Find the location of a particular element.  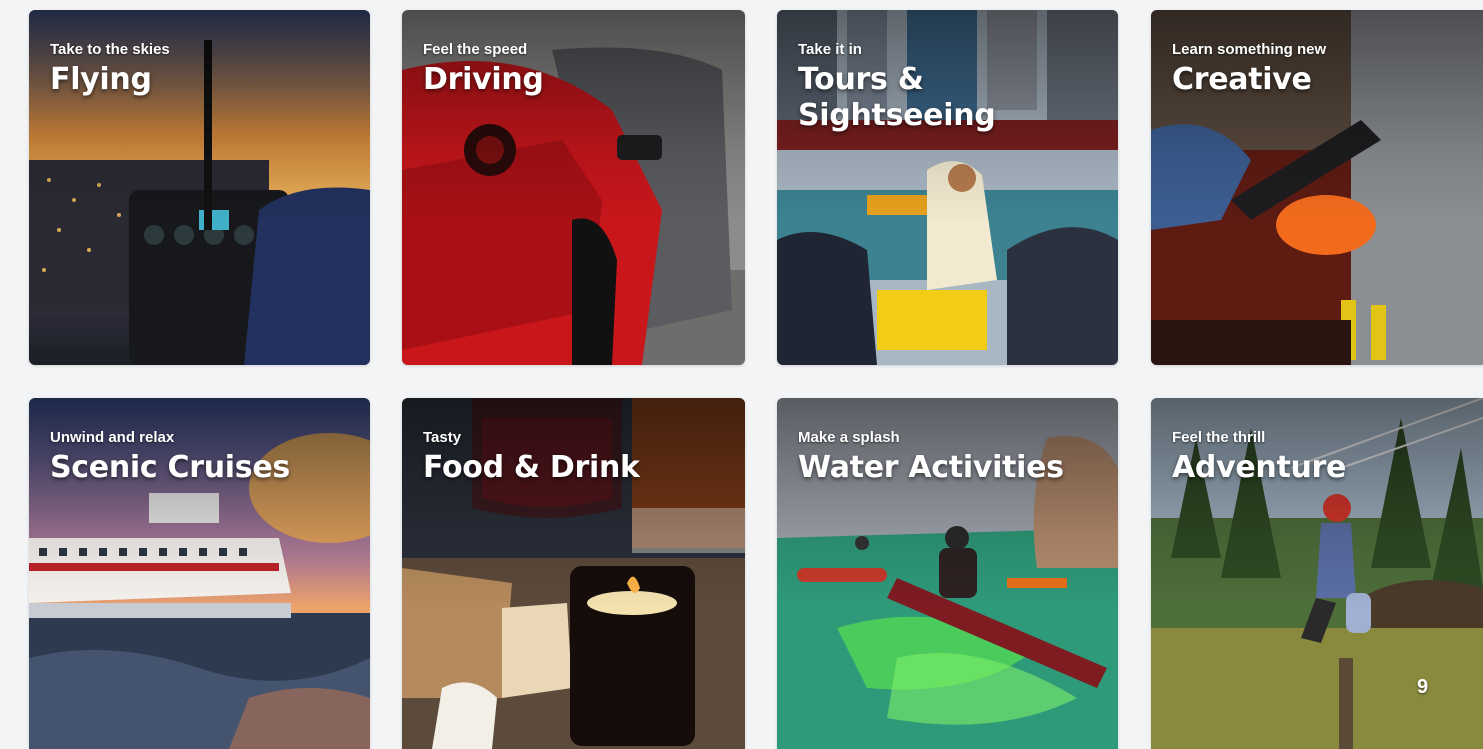

category-card-flying: Take to the skies Flying is located at coordinates (199, 187).